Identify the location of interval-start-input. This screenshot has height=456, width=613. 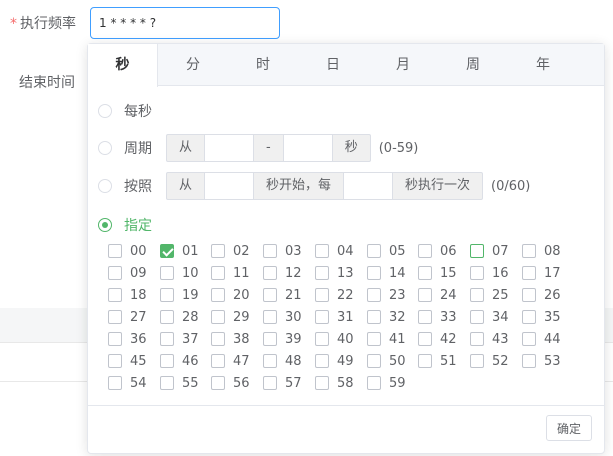
(229, 186).